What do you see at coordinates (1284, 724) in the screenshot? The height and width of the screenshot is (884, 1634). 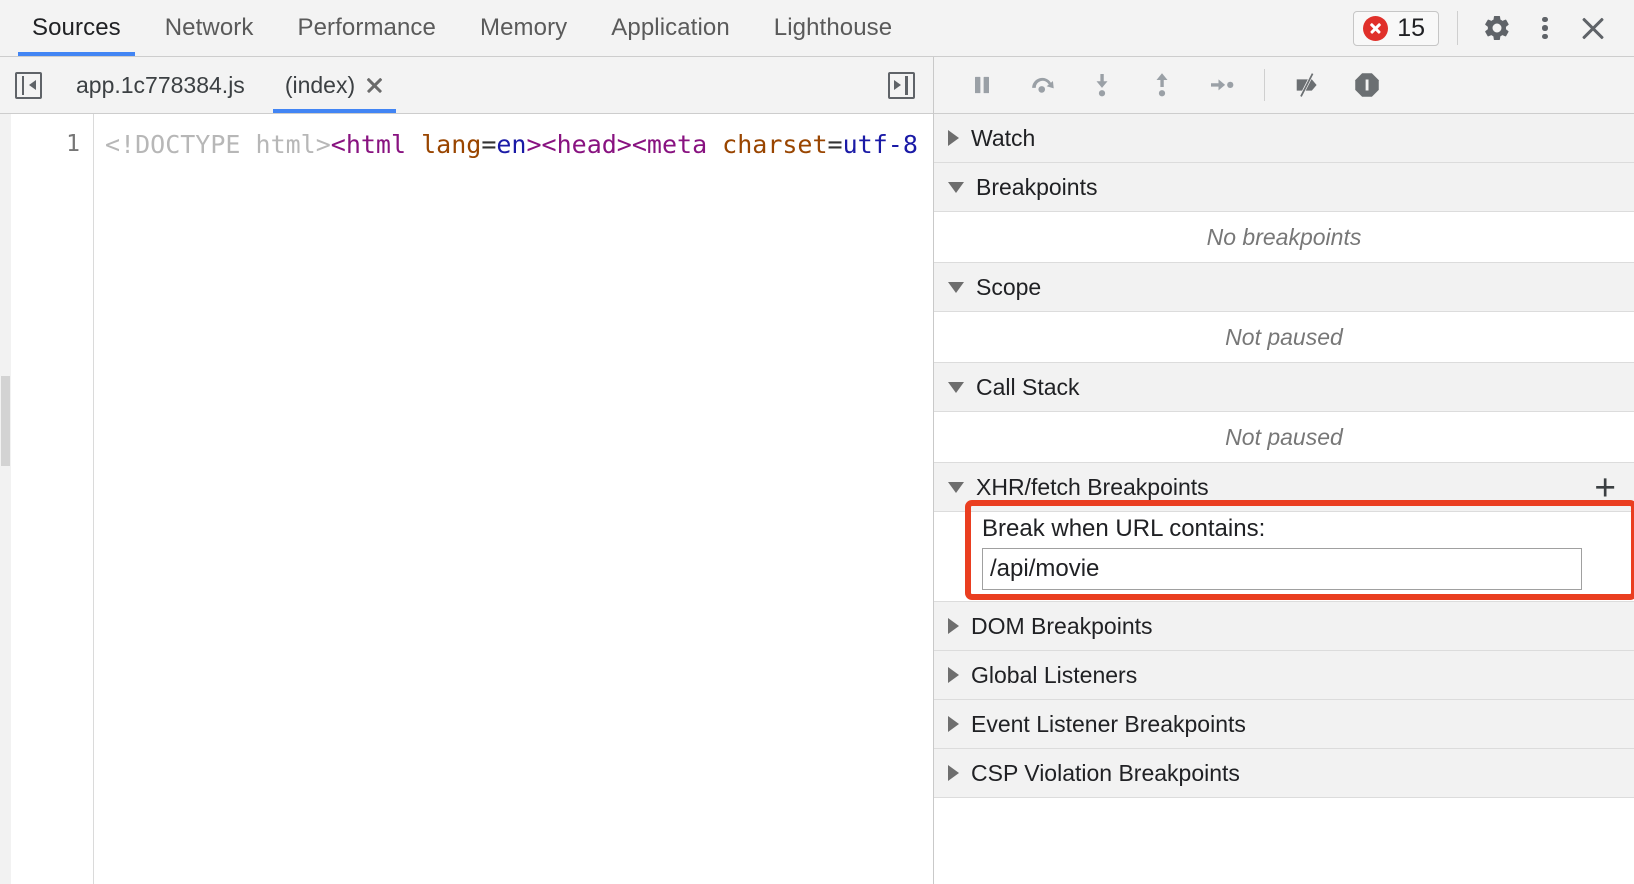 I see `sidebar-section-event-listener-breakpoints: Event Listener Breakpoints` at bounding box center [1284, 724].